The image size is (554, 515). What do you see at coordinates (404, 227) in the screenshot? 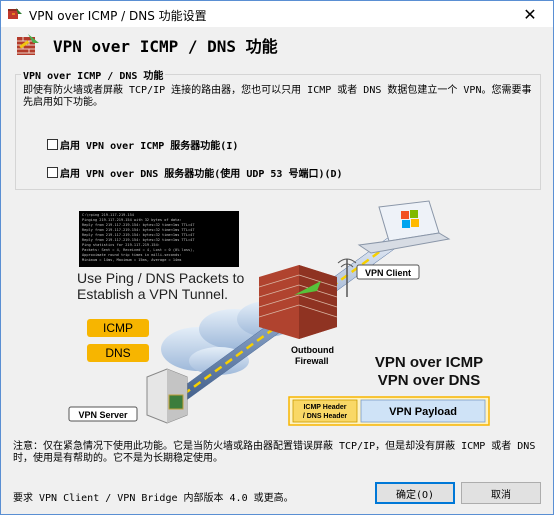
I see `laptop-icon` at bounding box center [404, 227].